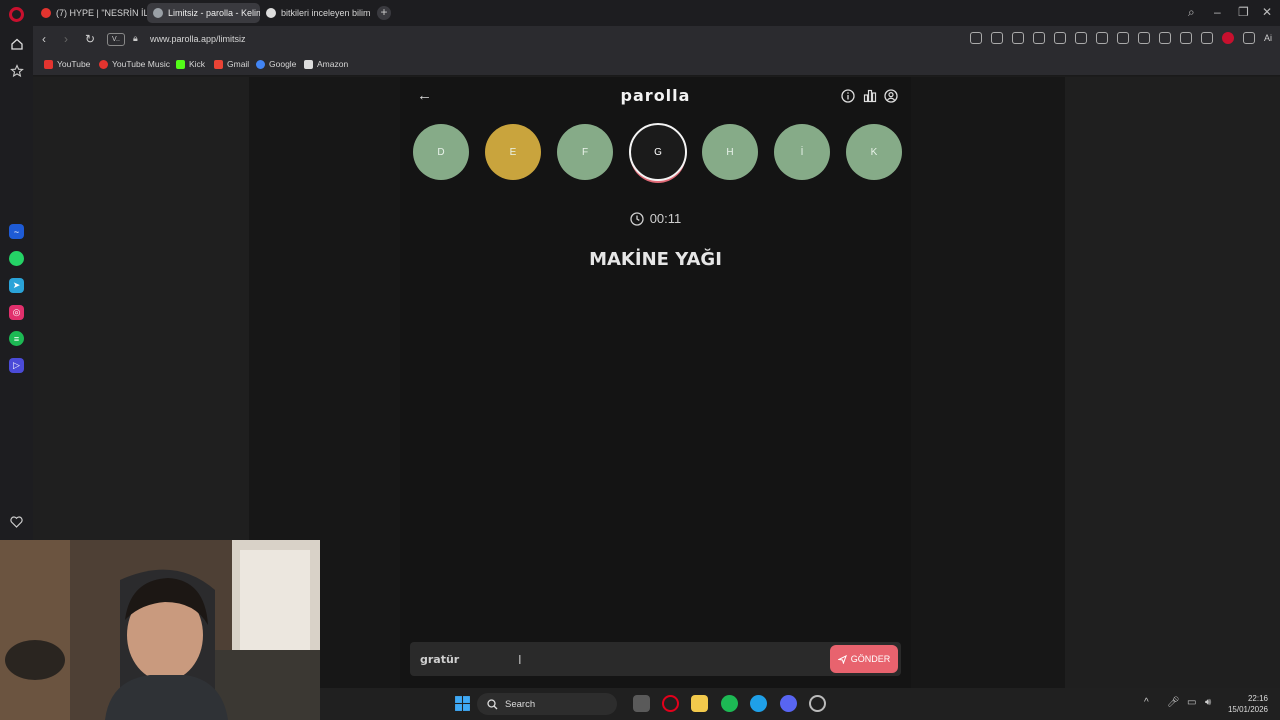 This screenshot has height=720, width=1280. I want to click on tray-chevron-icon: ^, so click(1146, 702).